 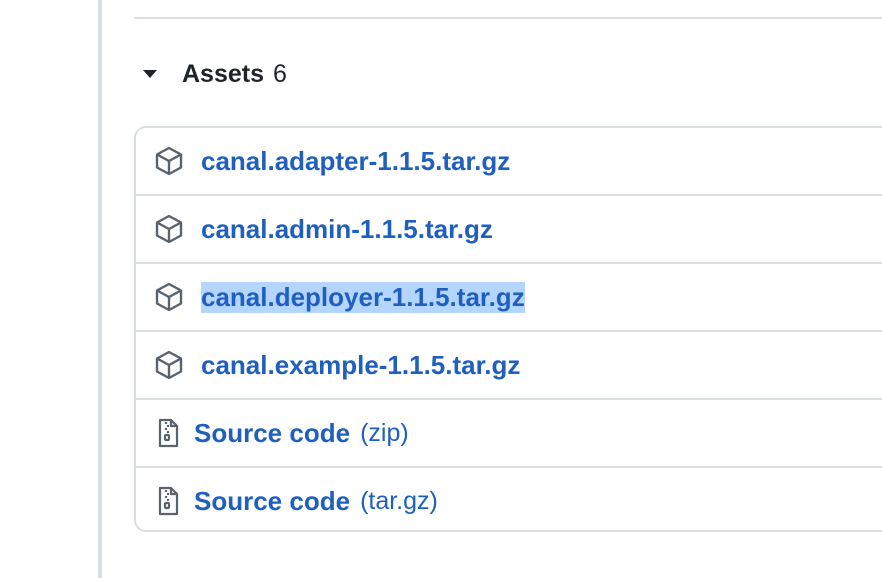 I want to click on assets-count: 6, so click(x=280, y=73).